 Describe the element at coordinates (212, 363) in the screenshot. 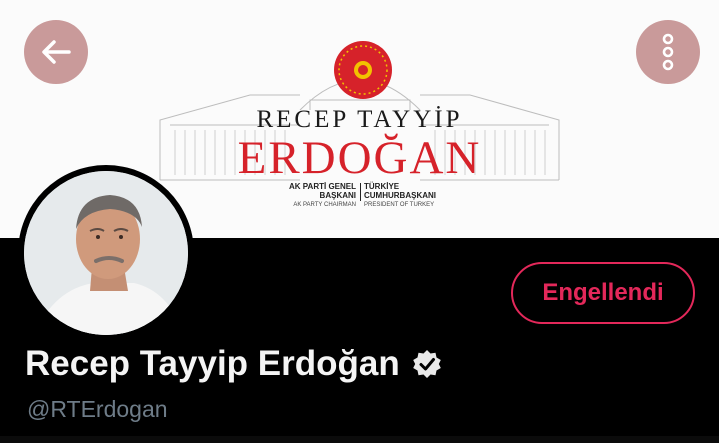

I see `display-name-text: Recep Tayyip Erdoğan` at that location.